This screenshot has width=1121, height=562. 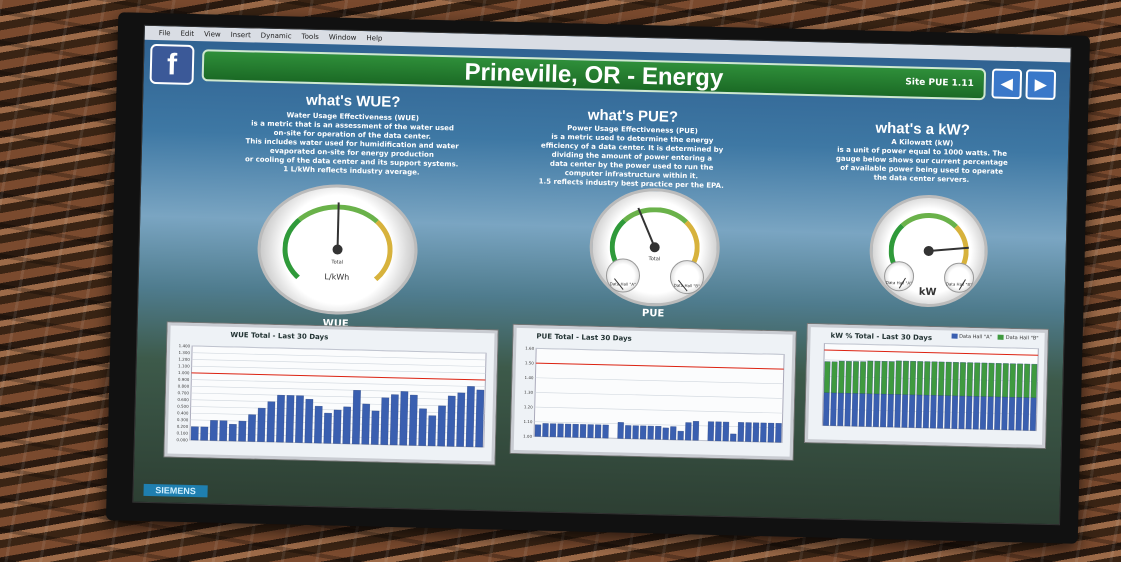 What do you see at coordinates (529, 377) in the screenshot?
I see `y-tick-label: 1.40` at bounding box center [529, 377].